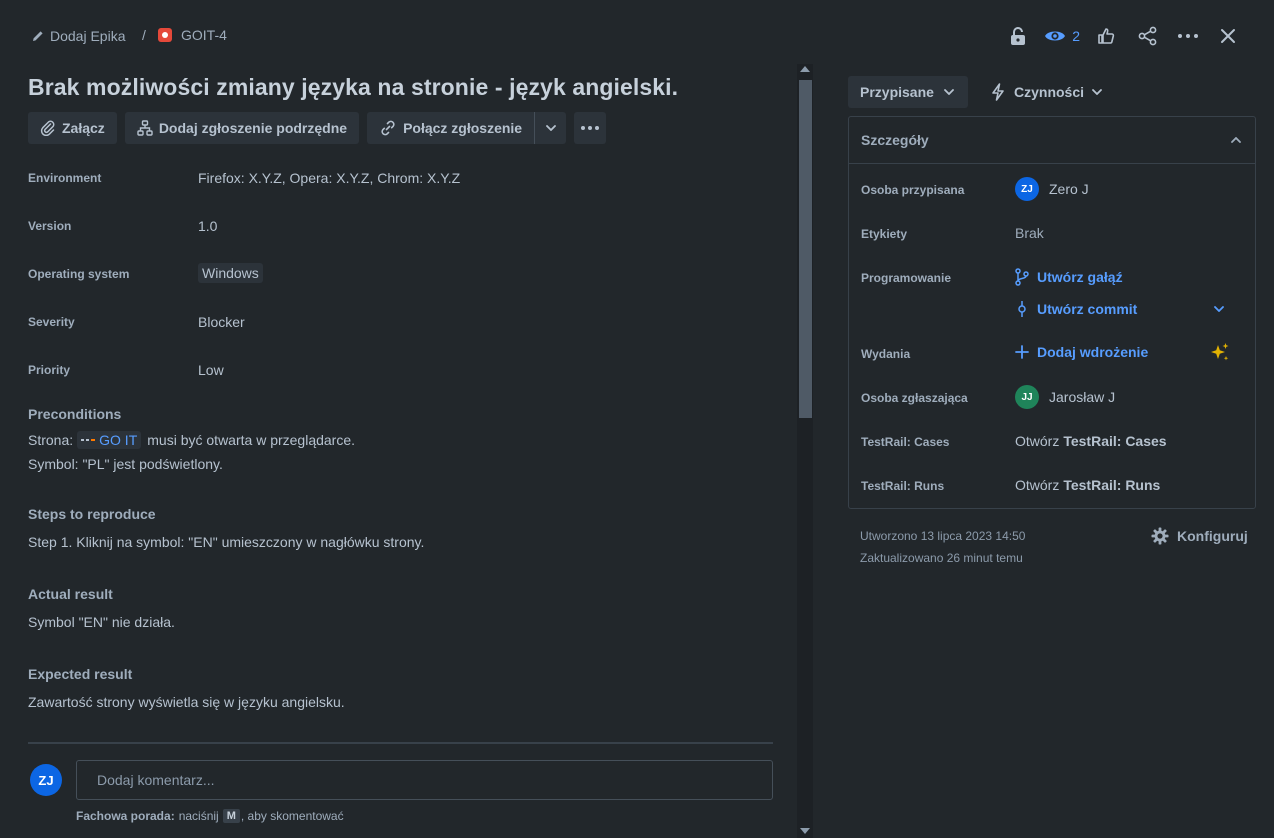 The image size is (1274, 838). I want to click on comment-divider, so click(400, 743).